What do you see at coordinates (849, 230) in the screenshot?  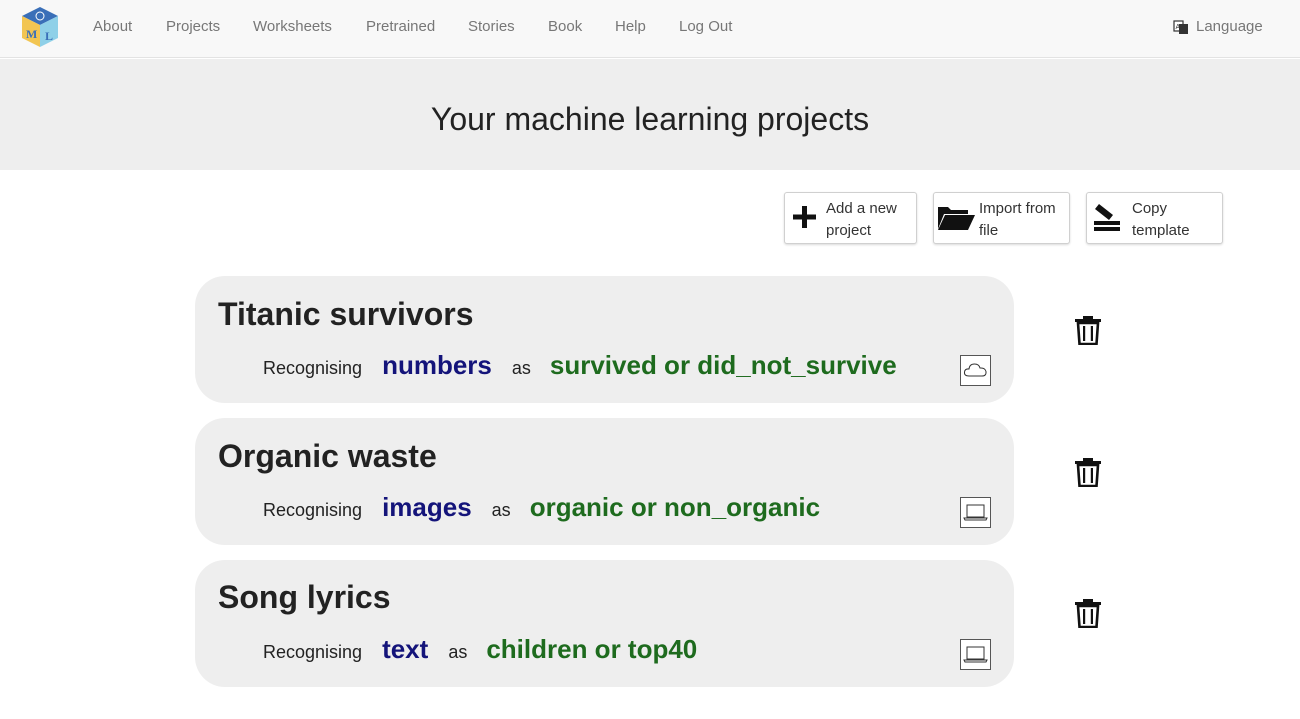 I see `add-project-label-2: project` at bounding box center [849, 230].